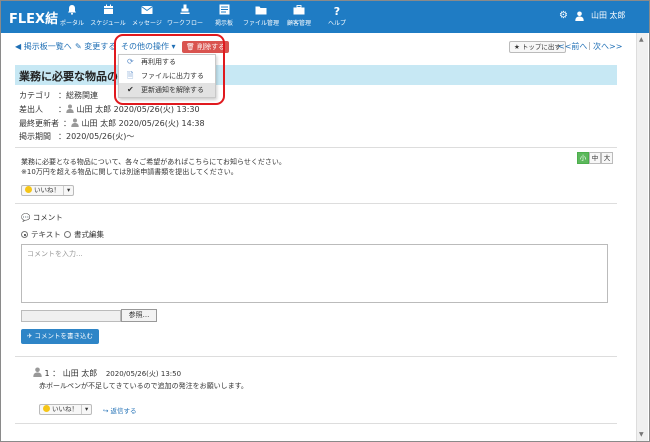 The height and width of the screenshot is (442, 650). Describe the element at coordinates (607, 46) in the screenshot. I see `next-link: 次へ>>` at that location.